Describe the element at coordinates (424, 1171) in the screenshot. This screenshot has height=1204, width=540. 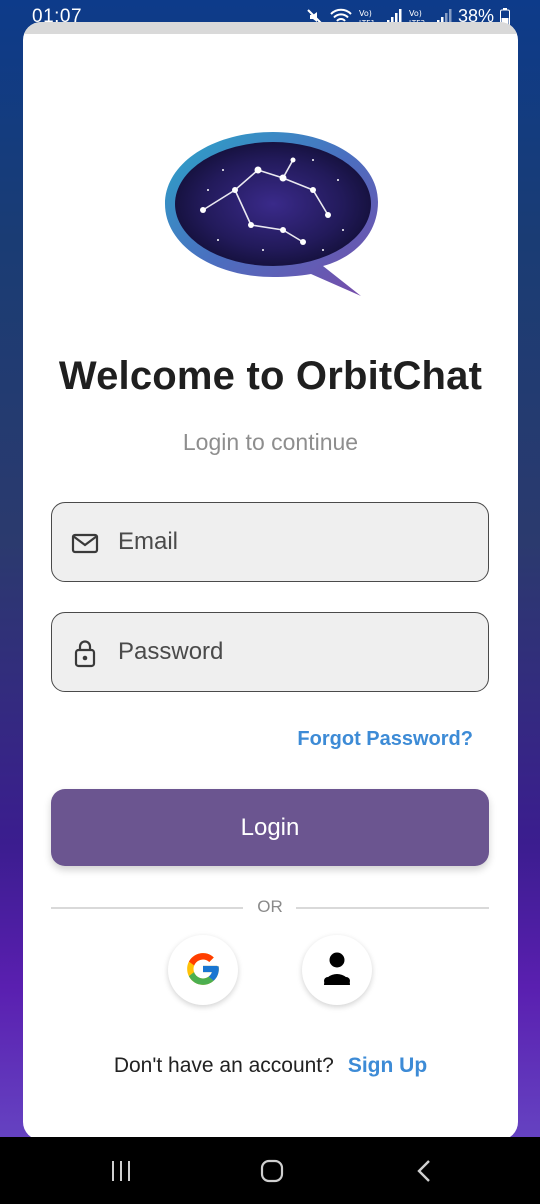
I see `back-icon` at that location.